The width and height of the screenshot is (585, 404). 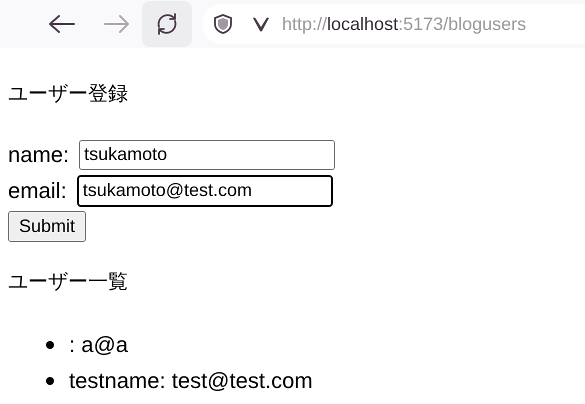 What do you see at coordinates (98, 345) in the screenshot?
I see `user-entry: : a@a` at bounding box center [98, 345].